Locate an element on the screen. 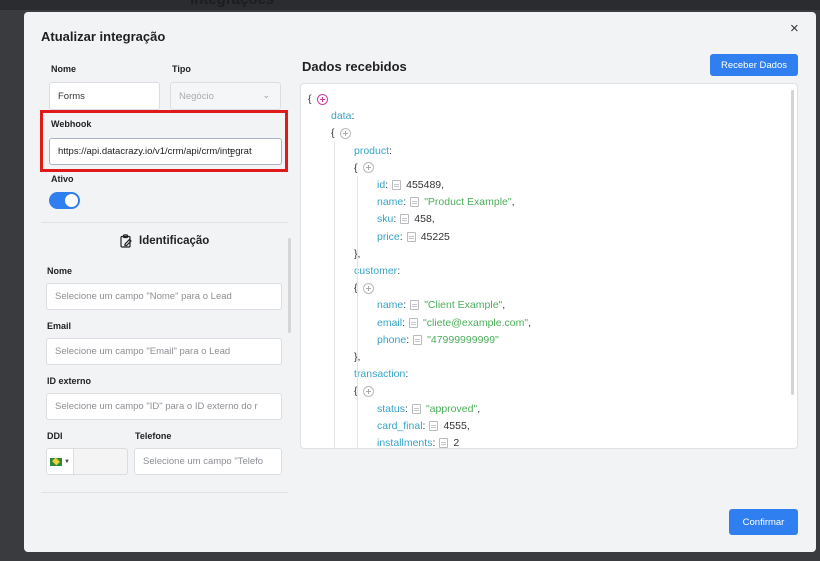 The width and height of the screenshot is (820, 561). json-value: "cliete@example.com" is located at coordinates (476, 322).